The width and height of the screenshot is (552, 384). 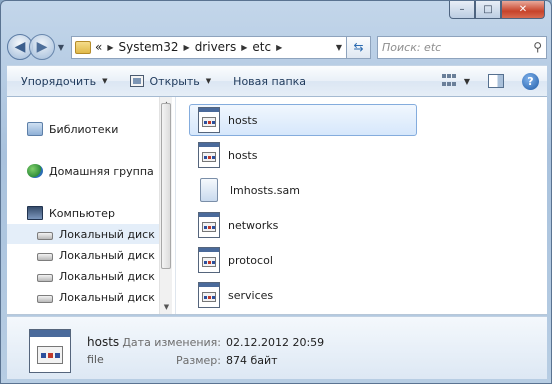 What do you see at coordinates (35, 129) in the screenshot?
I see `libraries-icon` at bounding box center [35, 129].